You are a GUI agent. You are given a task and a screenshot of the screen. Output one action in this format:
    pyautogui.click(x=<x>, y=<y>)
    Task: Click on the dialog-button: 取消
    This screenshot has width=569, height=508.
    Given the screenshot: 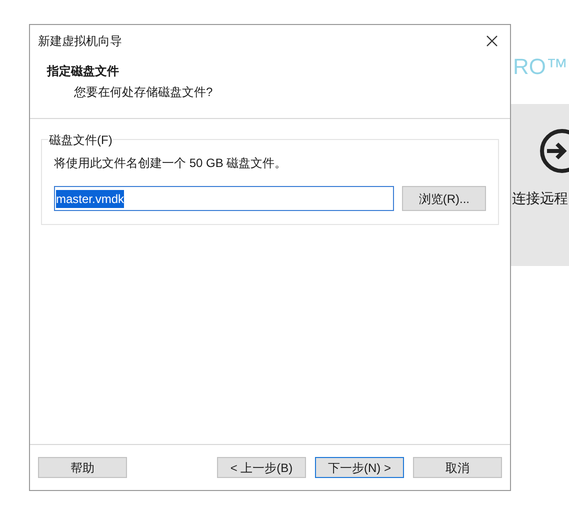 What is the action you would take?
    pyautogui.click(x=457, y=467)
    